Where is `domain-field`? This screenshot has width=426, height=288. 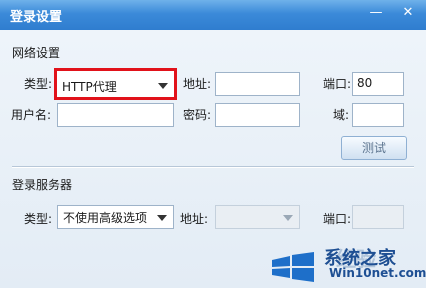 domain-field is located at coordinates (378, 115).